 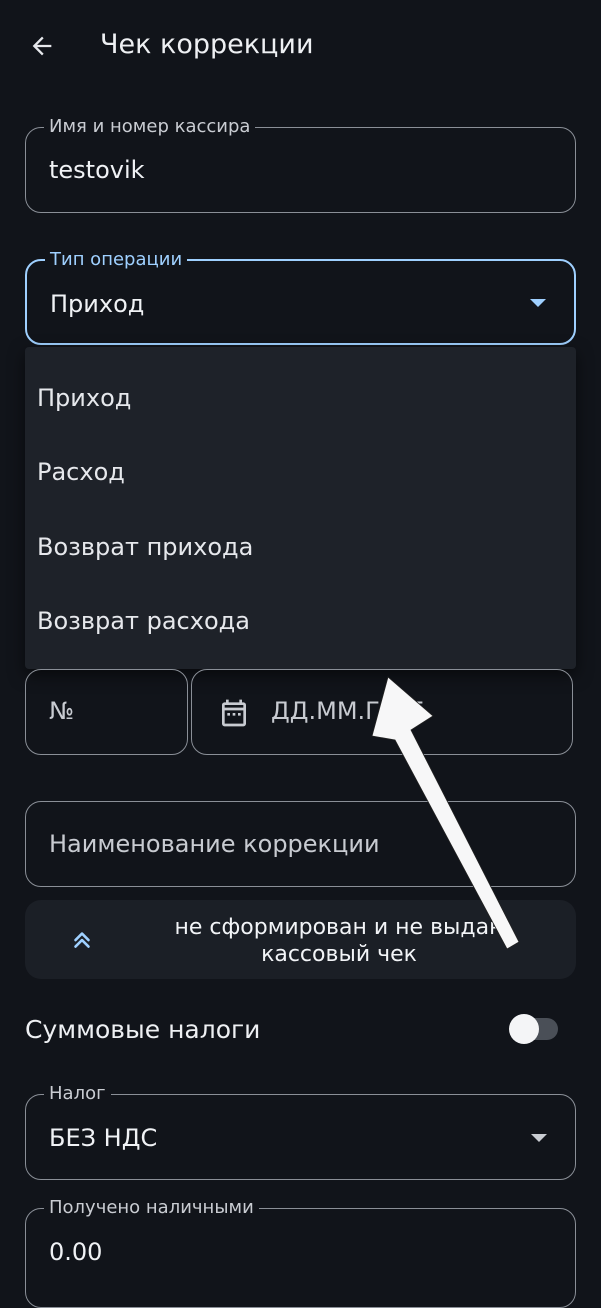 I want to click on correction-reason-banner: не сформирован и не выдан кассовый чек, so click(x=300, y=939).